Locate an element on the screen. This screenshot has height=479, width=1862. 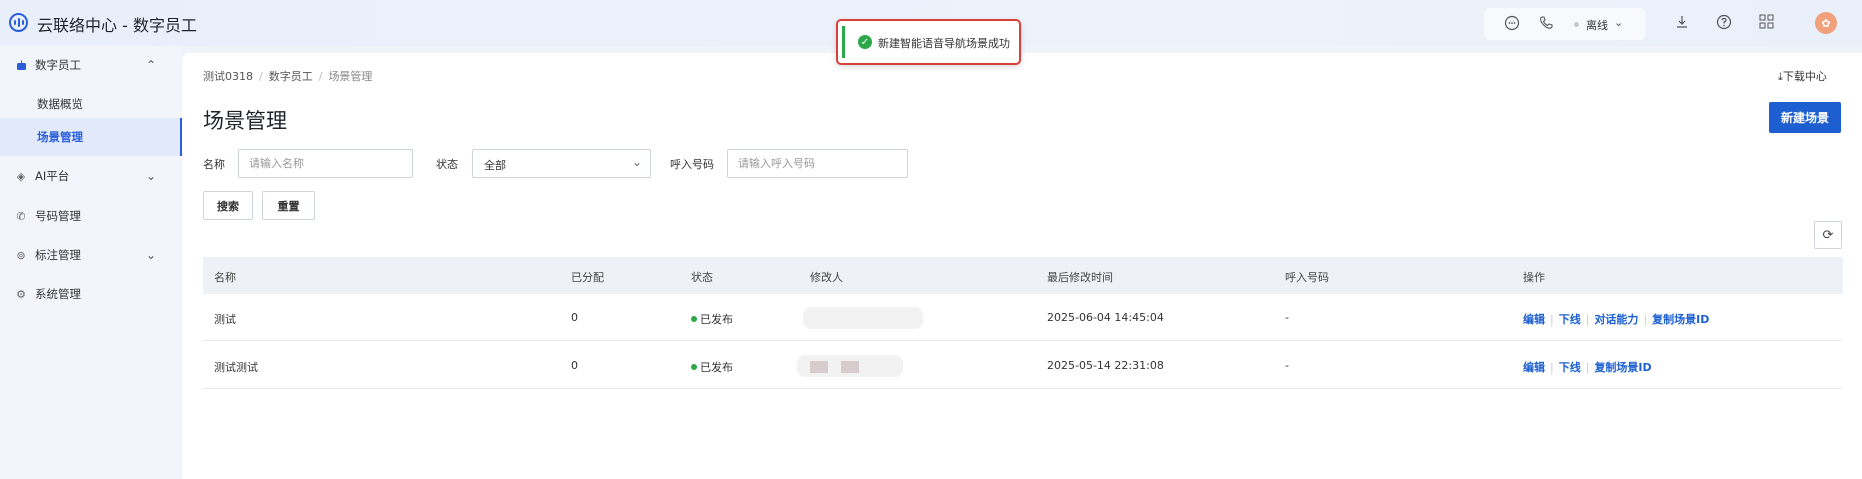
app-title: 云联络中心 - 数字员工 is located at coordinates (117, 25).